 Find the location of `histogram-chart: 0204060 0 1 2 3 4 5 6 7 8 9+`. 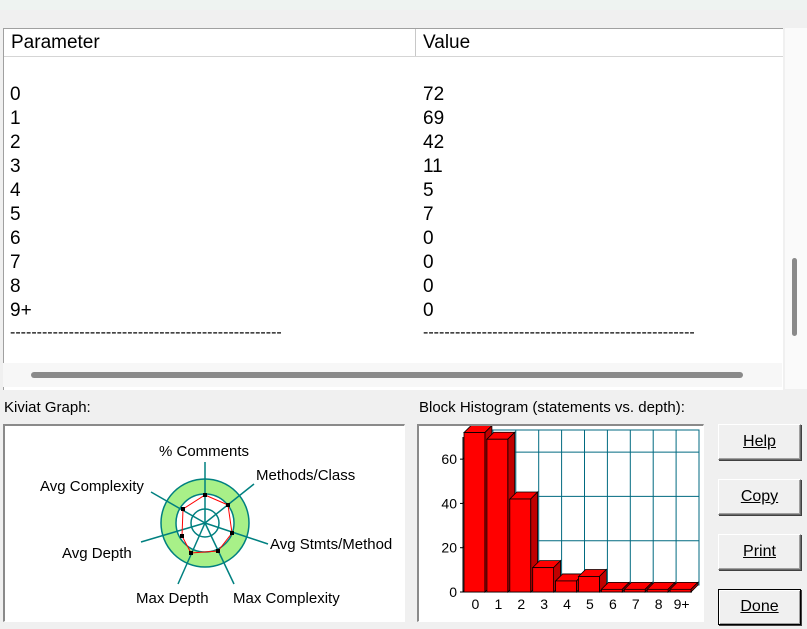

histogram-chart: 0204060 0 1 2 3 4 5 6 7 8 9+ is located at coordinates (570, 518).